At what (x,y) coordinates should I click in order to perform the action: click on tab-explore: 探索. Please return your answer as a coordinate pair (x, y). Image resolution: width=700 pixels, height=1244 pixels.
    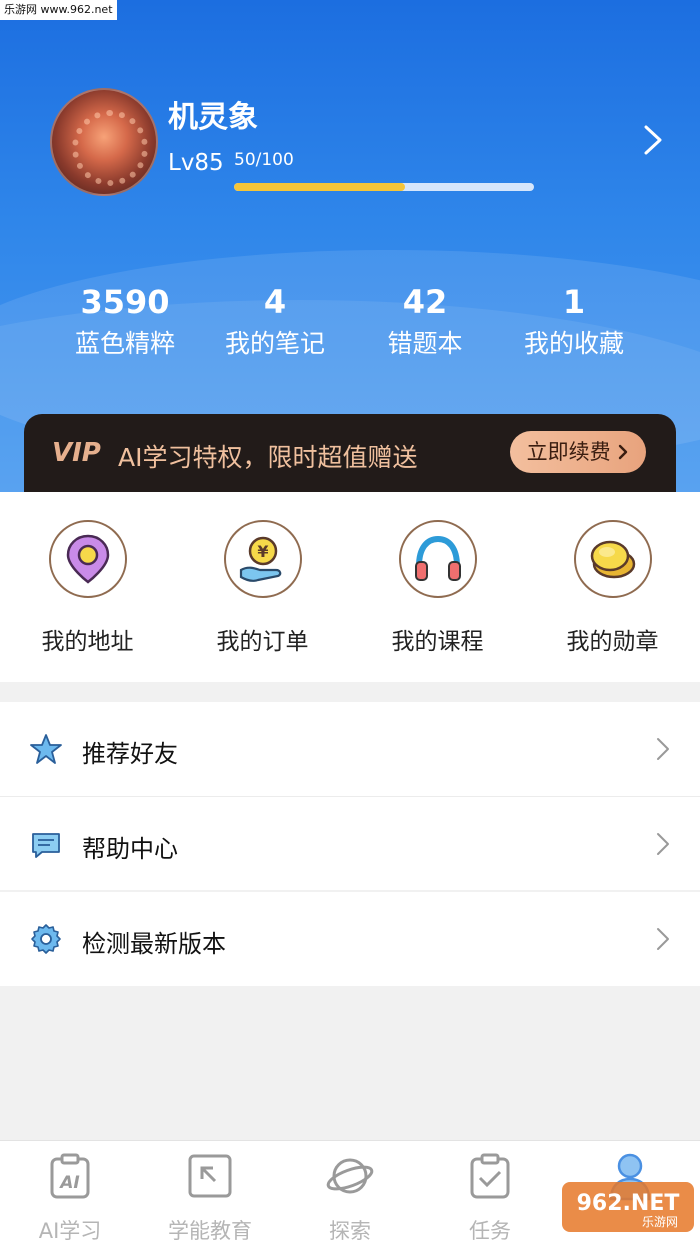
    Looking at the image, I should click on (350, 1197).